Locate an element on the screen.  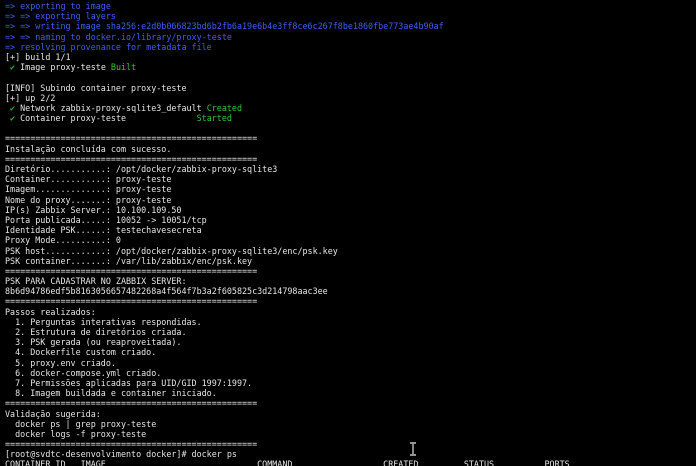
line-text: 1. Perguntas interativas respondidas. is located at coordinates (103, 321).